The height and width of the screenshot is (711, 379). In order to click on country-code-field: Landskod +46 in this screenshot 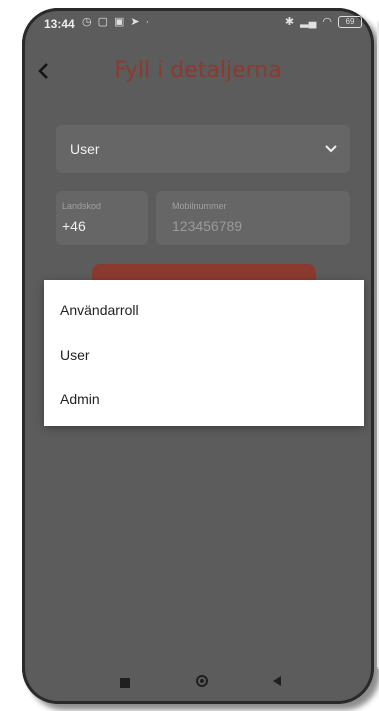, I will do `click(102, 218)`.